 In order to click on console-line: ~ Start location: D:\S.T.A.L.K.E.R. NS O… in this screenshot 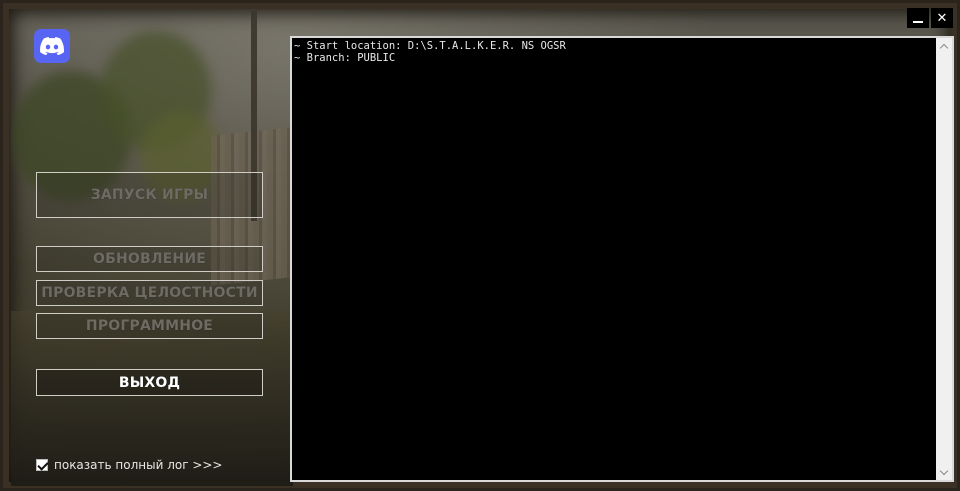, I will do `click(430, 46)`.